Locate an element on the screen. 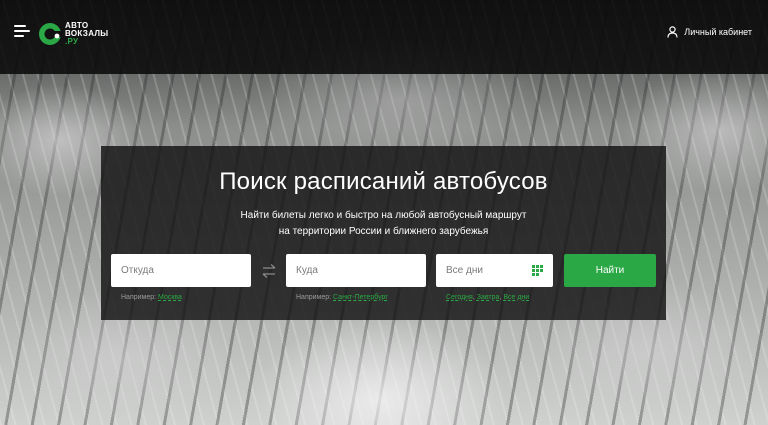 This screenshot has width=768, height=425. logo-wordmark: АВТО ВОКЗАЛЫ .РУ is located at coordinates (86, 34).